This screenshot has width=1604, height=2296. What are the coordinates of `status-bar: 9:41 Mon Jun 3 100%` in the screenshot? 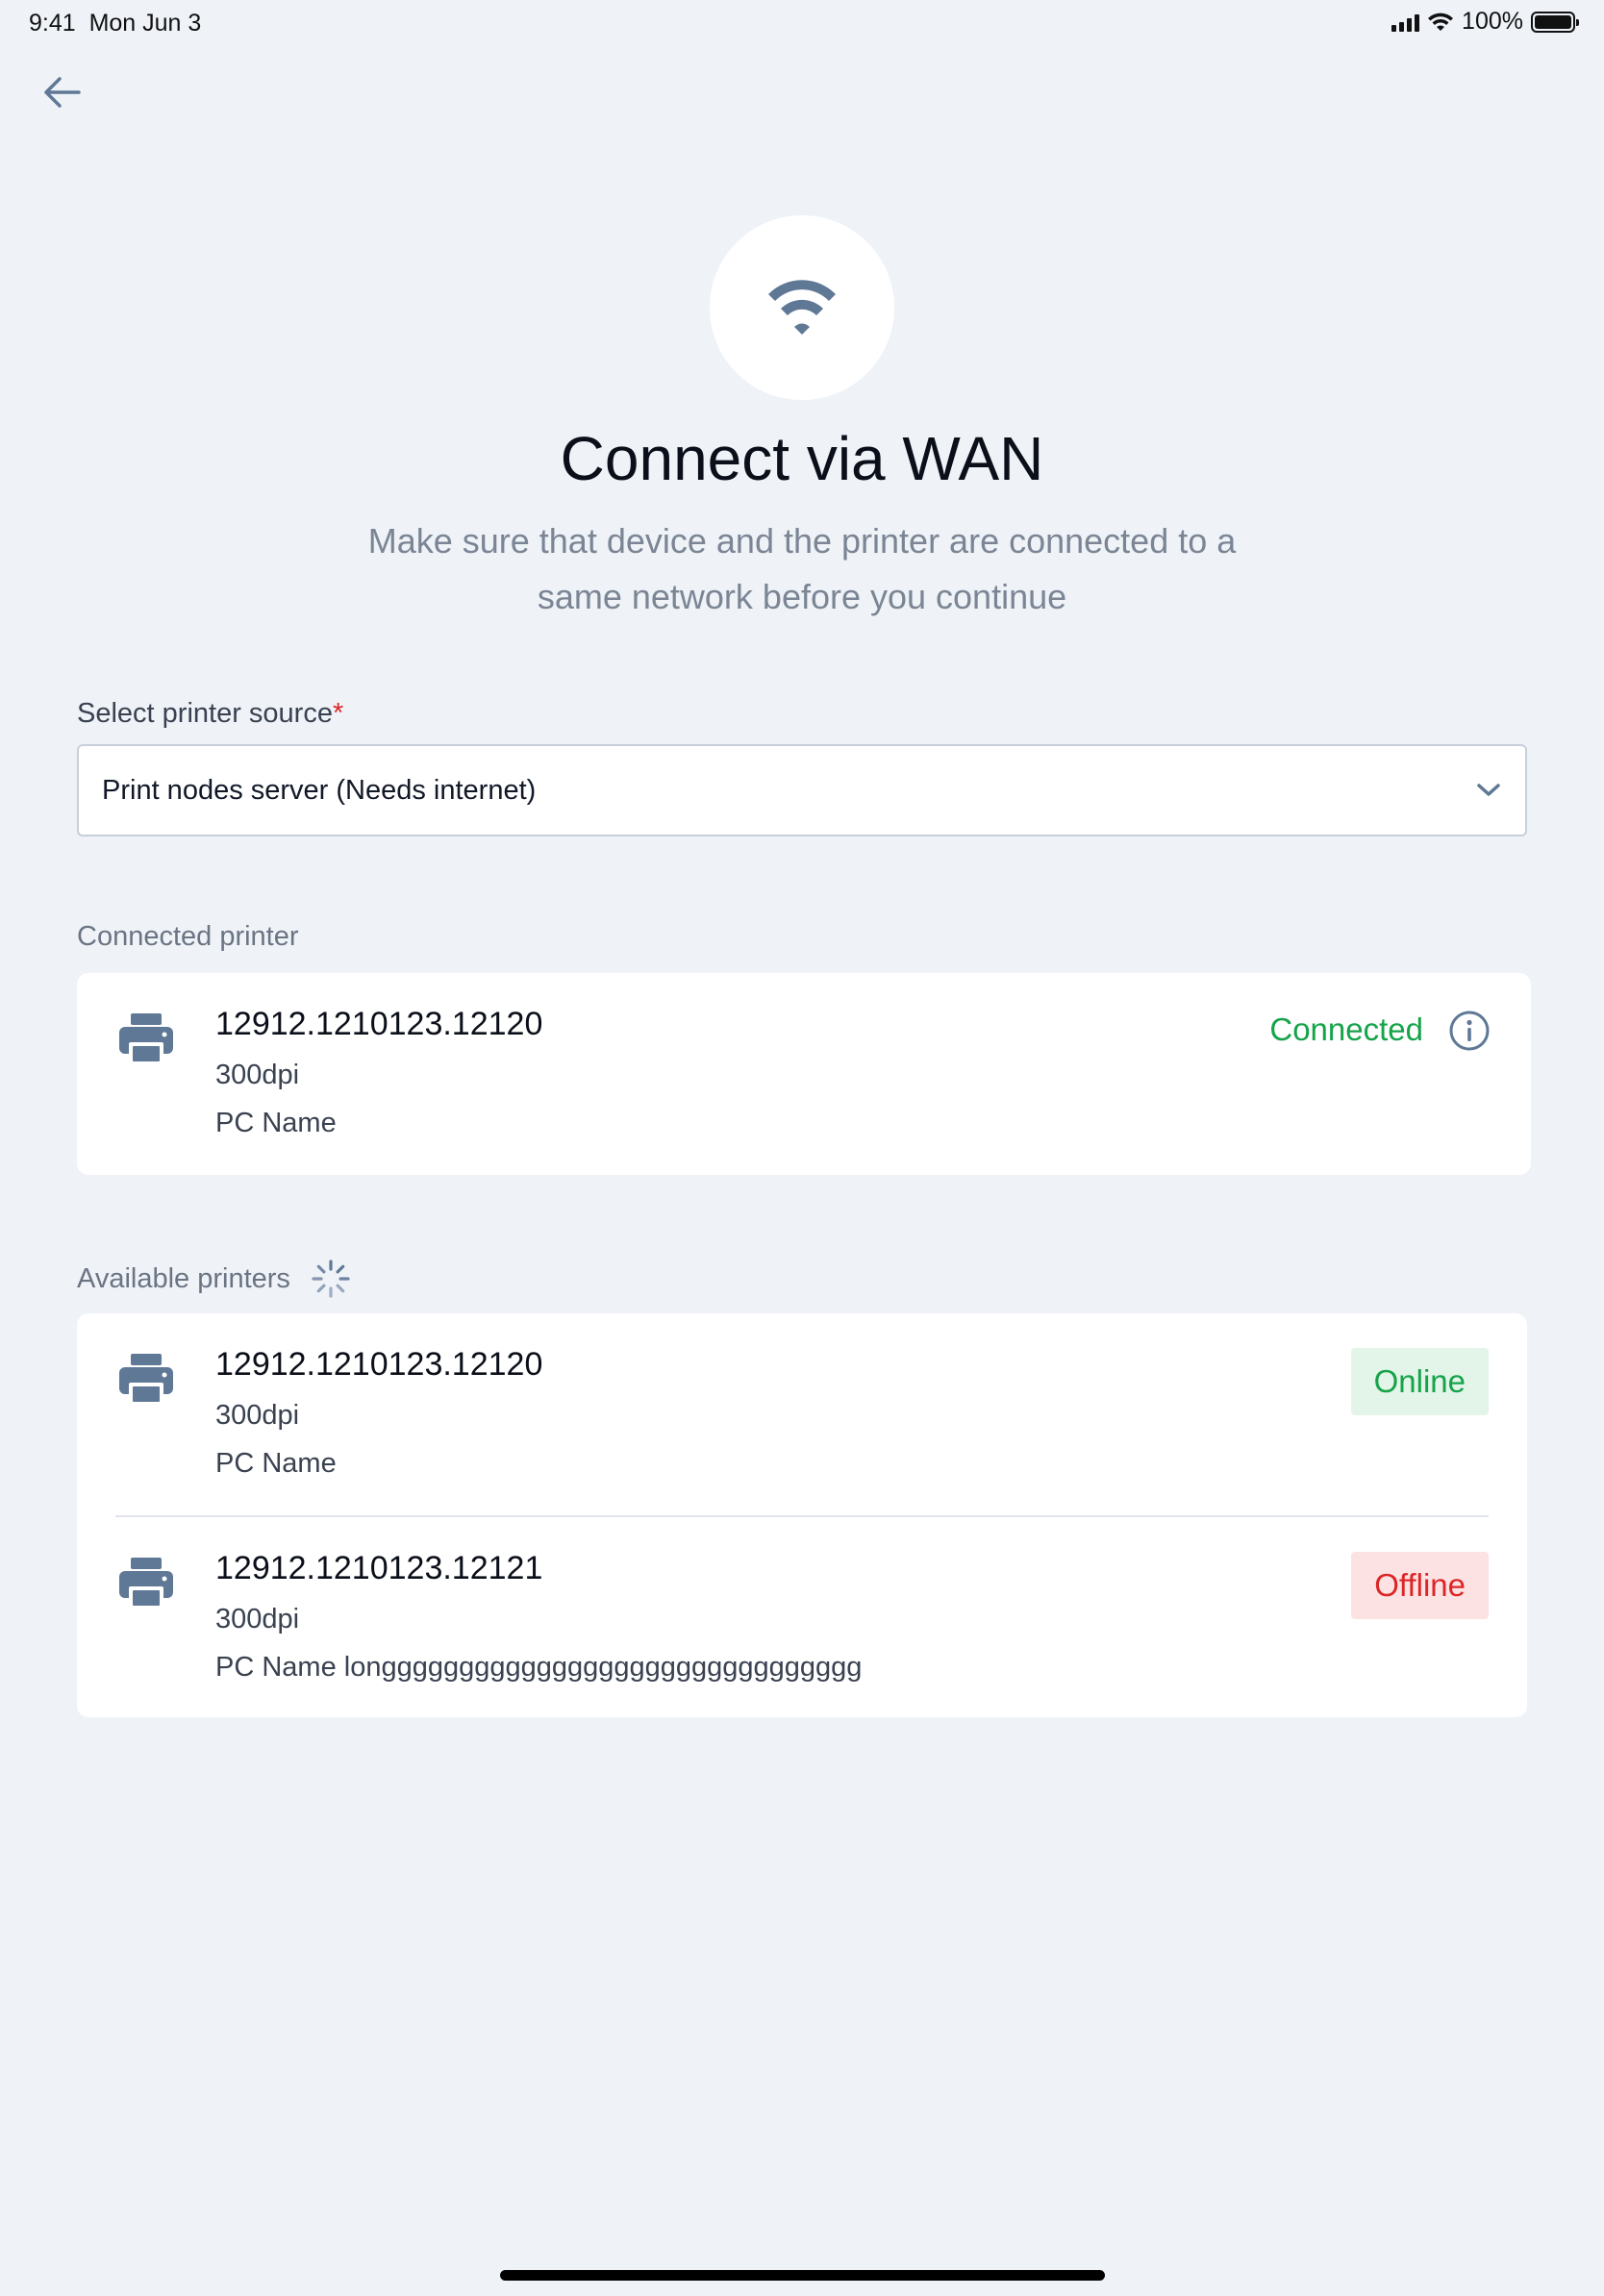 It's located at (802, 23).